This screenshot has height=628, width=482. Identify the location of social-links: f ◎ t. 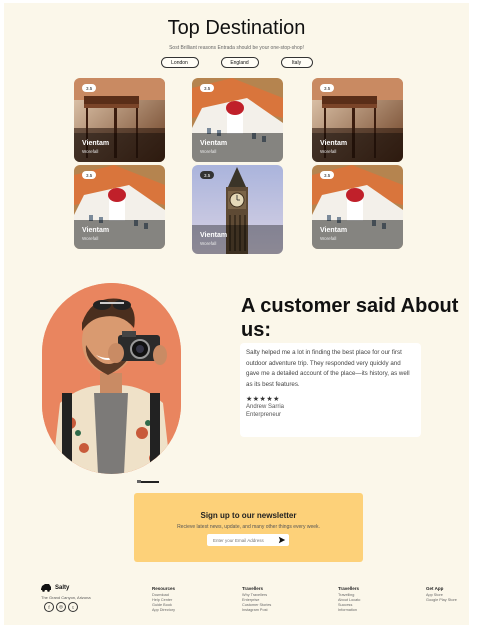
(61, 607).